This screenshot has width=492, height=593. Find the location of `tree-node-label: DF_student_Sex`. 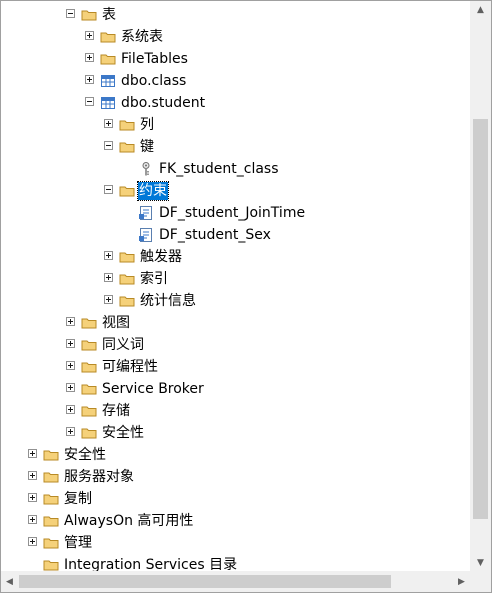

tree-node-label: DF_student_Sex is located at coordinates (215, 235).